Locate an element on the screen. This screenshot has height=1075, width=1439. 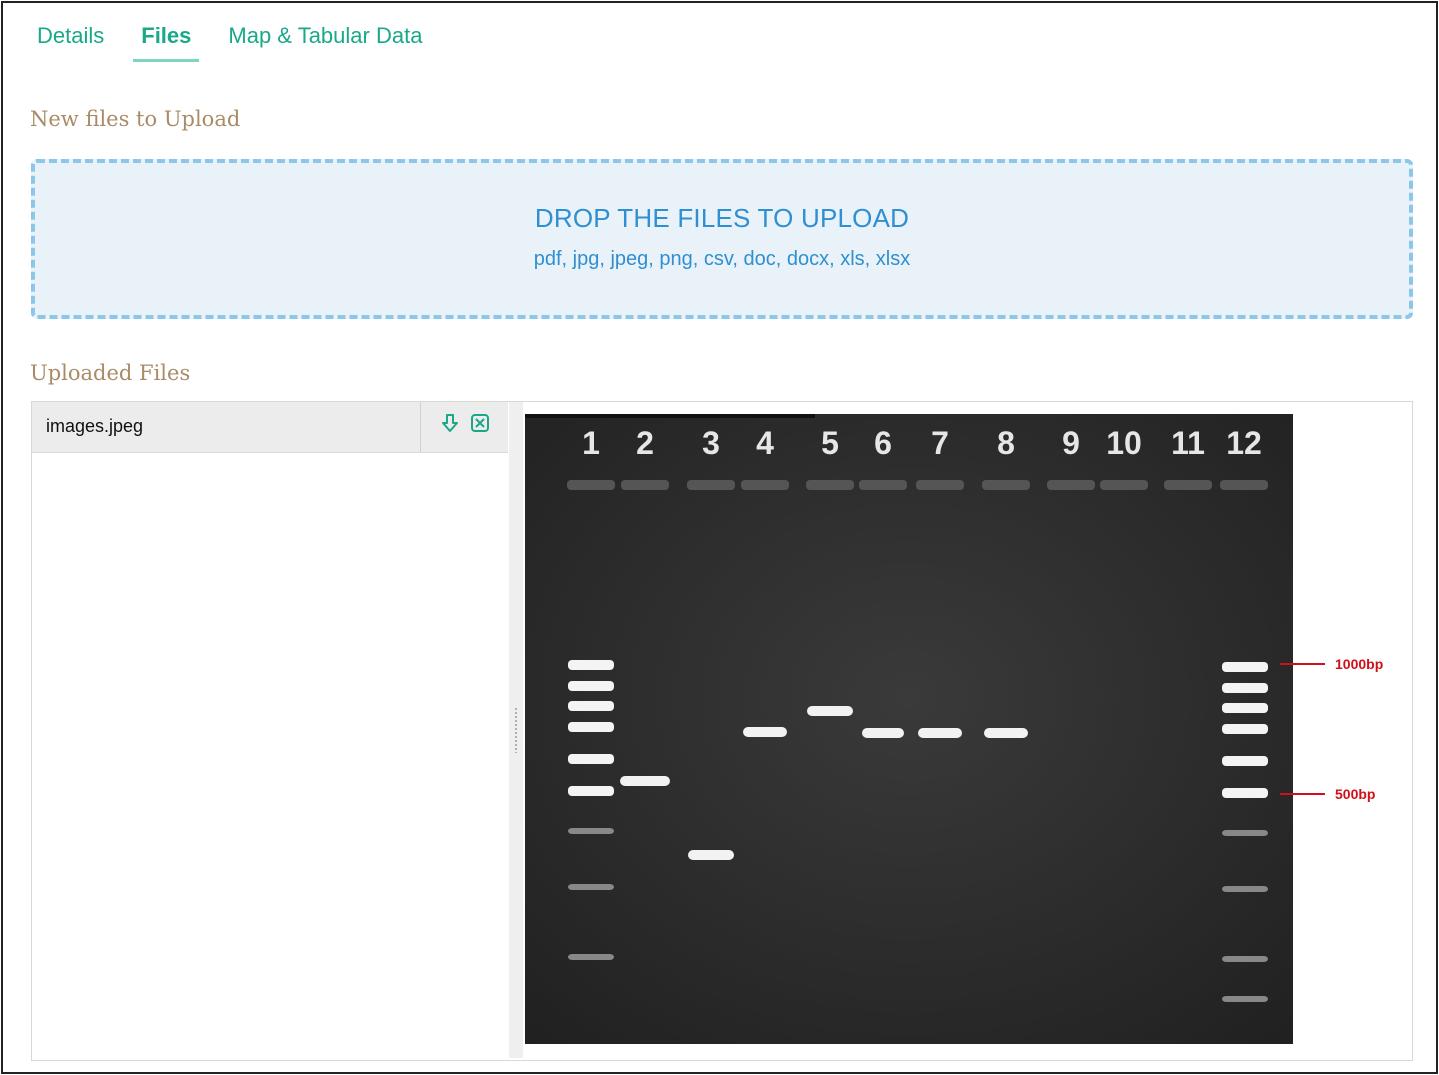
lane-label: 12 is located at coordinates (1244, 443).